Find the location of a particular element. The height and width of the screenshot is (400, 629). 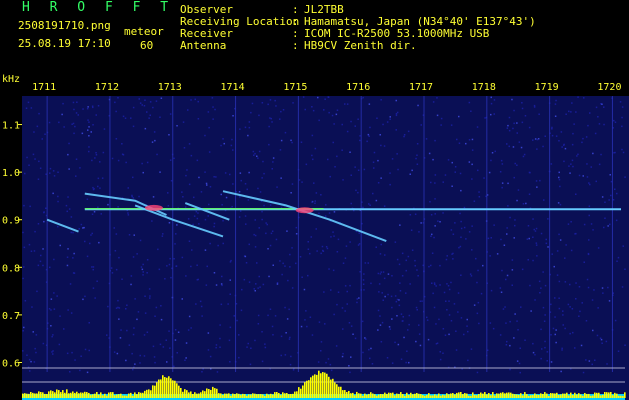

x-tick-label: 1711 is located at coordinates (44, 87).